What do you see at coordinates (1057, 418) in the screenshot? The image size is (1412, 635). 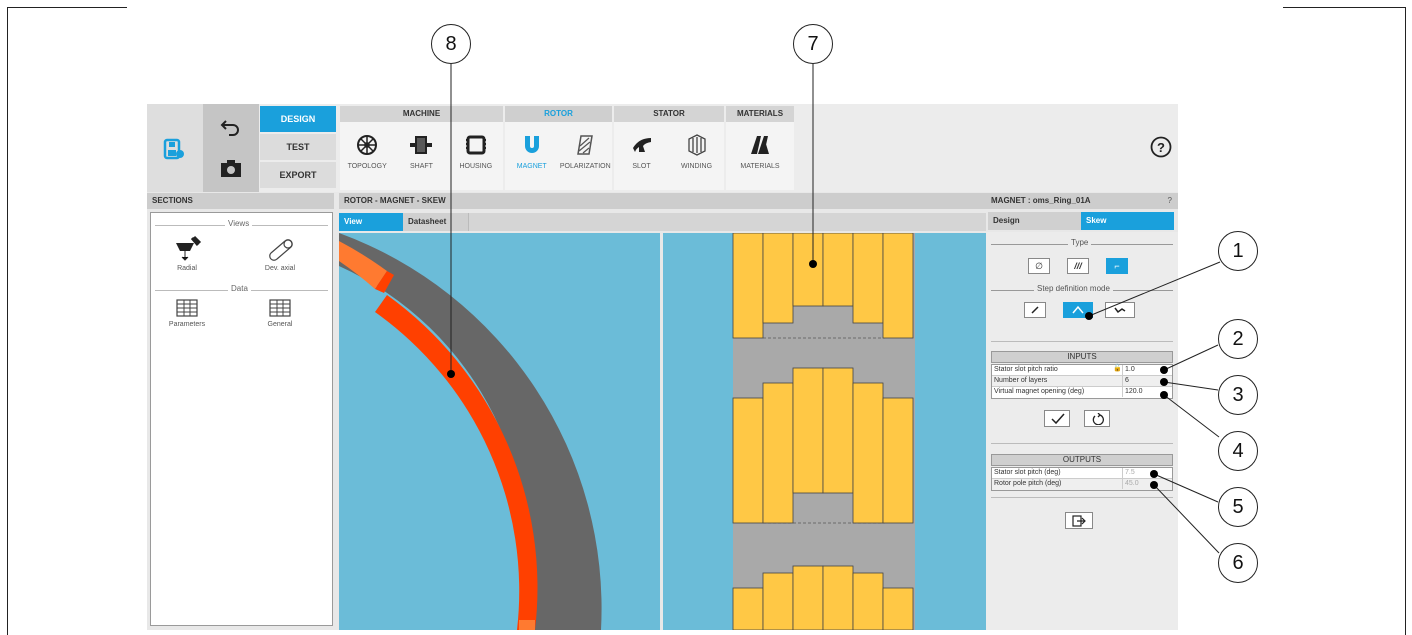 I see `apply-button` at bounding box center [1057, 418].